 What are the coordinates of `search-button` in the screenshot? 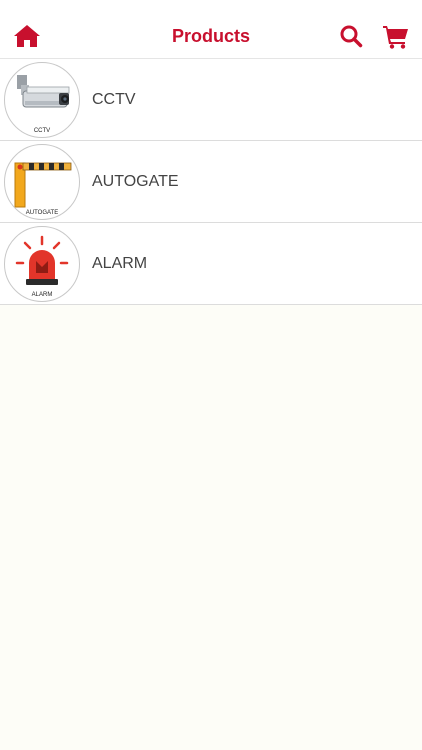 It's located at (351, 36).